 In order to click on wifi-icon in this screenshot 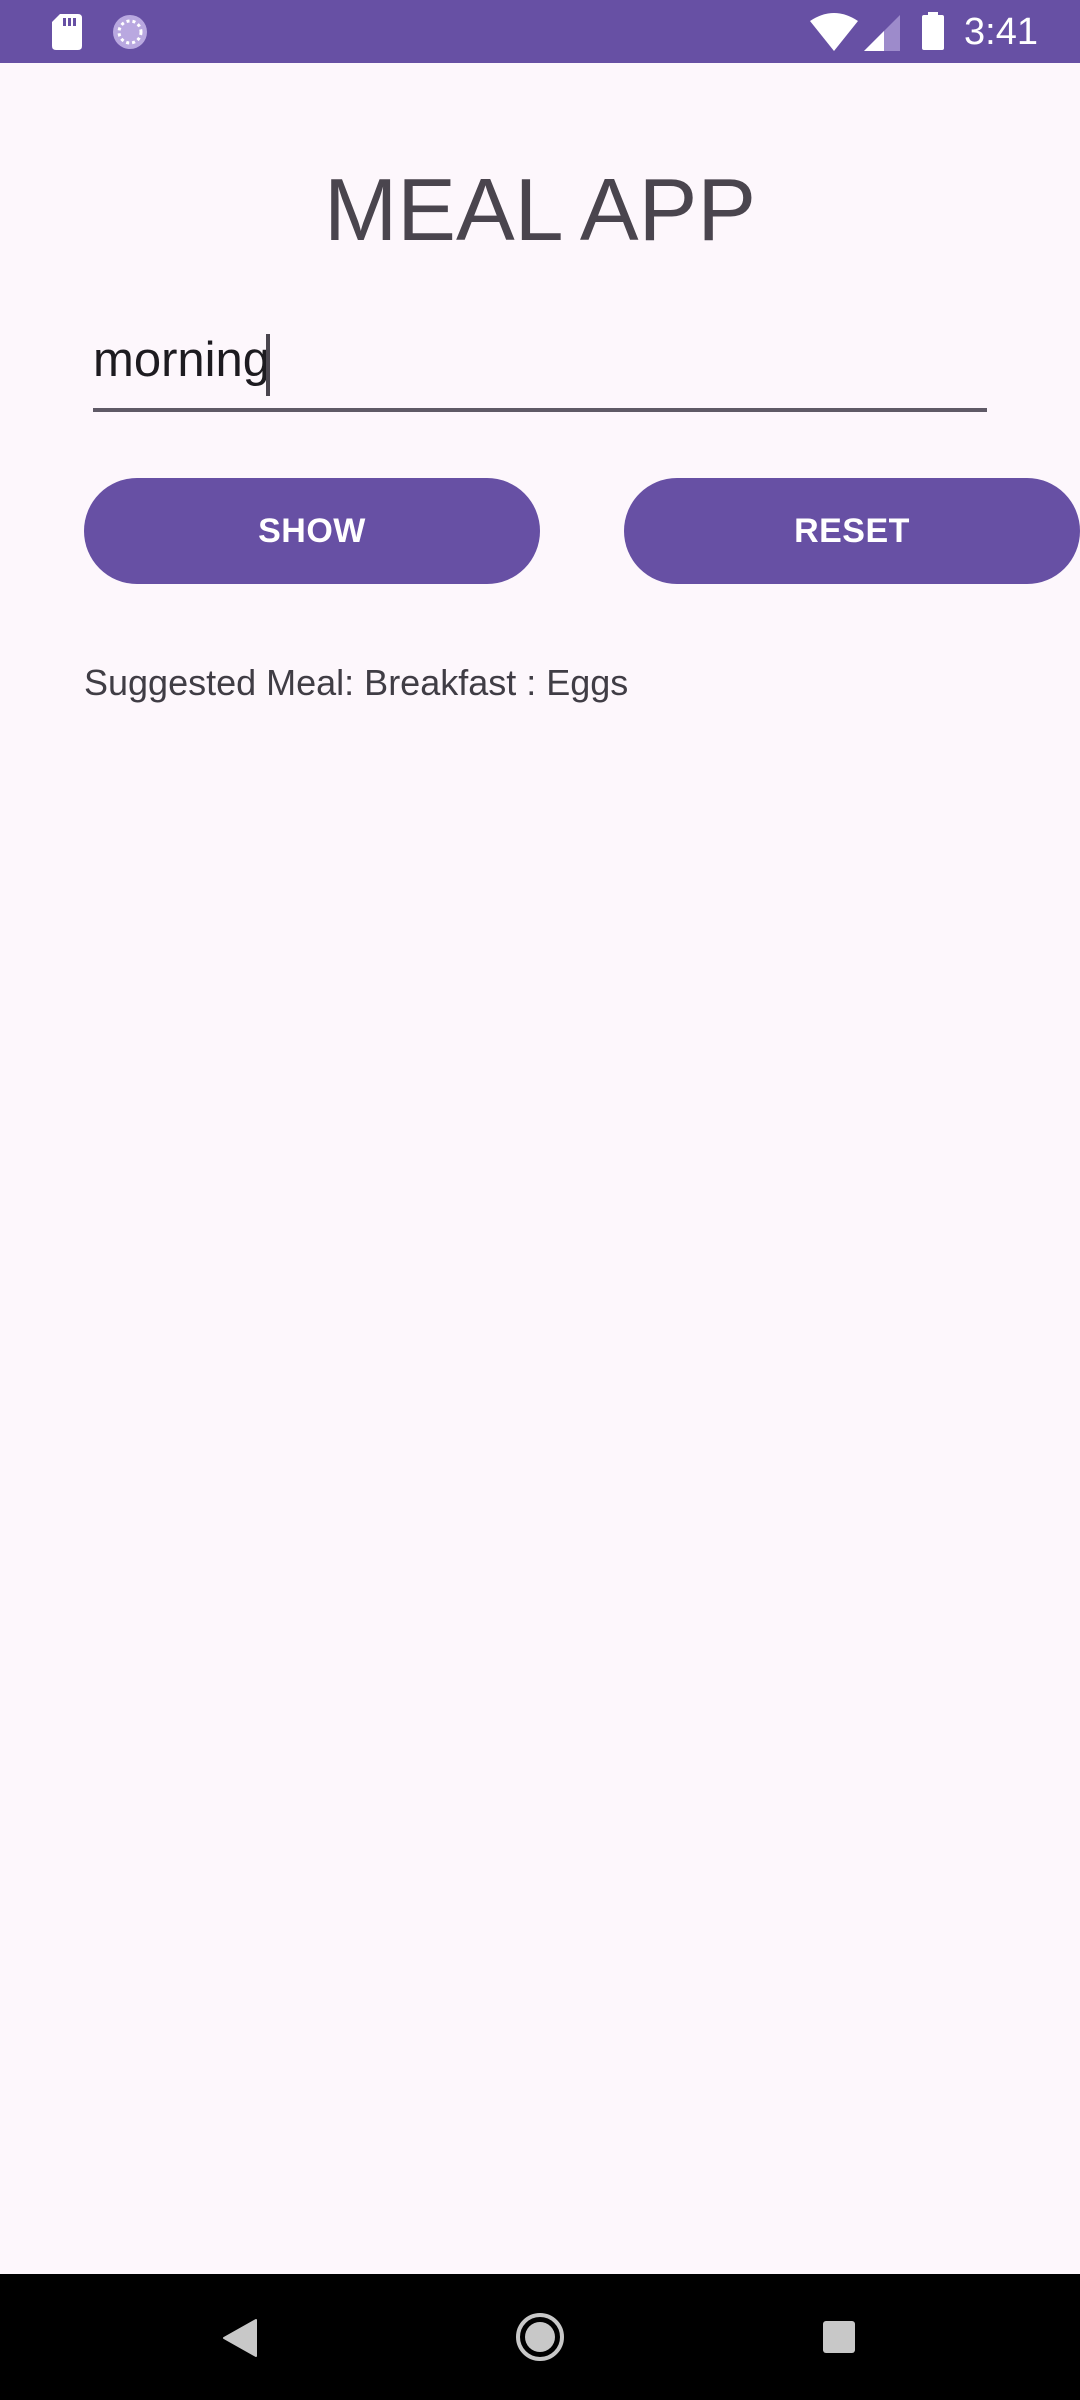, I will do `click(834, 32)`.